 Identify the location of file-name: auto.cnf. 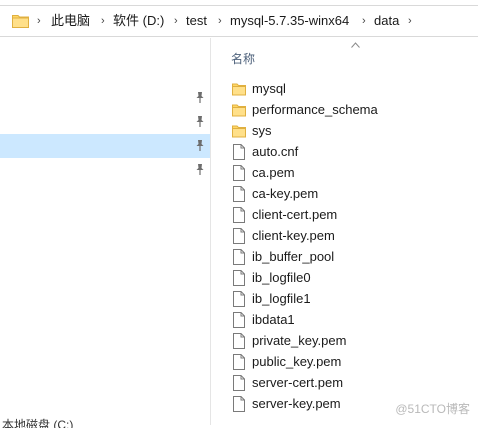
(275, 151).